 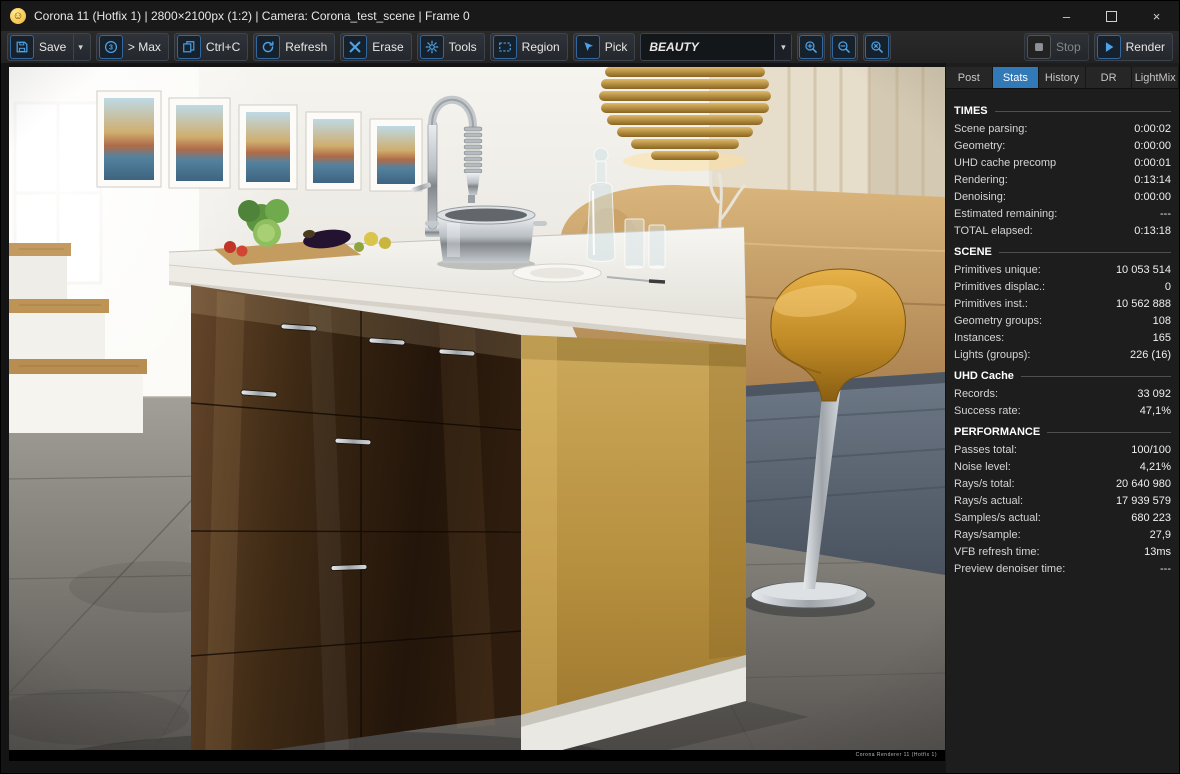 What do you see at coordinates (987, 411) in the screenshot?
I see `stat-label: Success rate:` at bounding box center [987, 411].